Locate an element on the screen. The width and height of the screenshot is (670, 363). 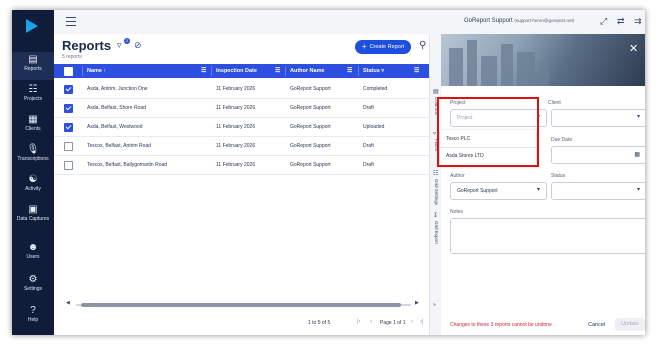
horizontal-scrollbar: ◀ ▶ is located at coordinates (243, 304).